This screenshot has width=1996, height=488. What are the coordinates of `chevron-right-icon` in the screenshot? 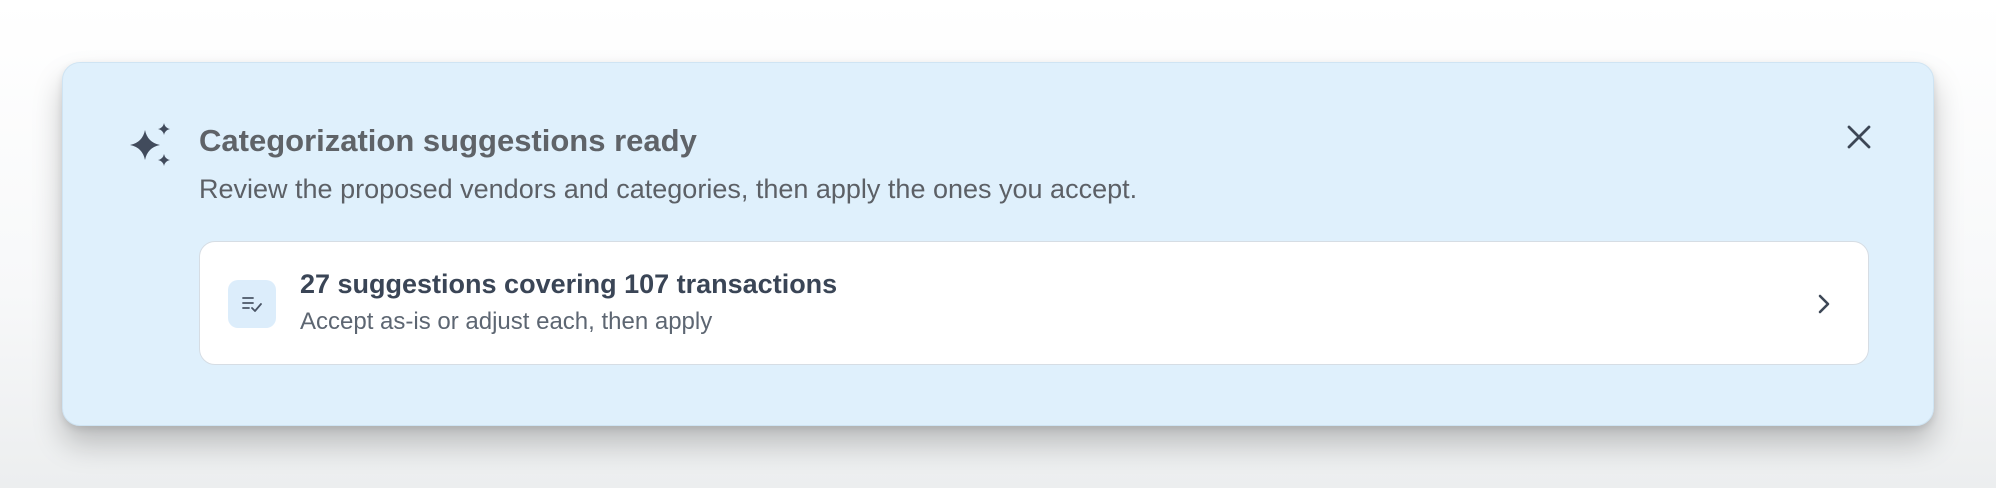 It's located at (1824, 304).